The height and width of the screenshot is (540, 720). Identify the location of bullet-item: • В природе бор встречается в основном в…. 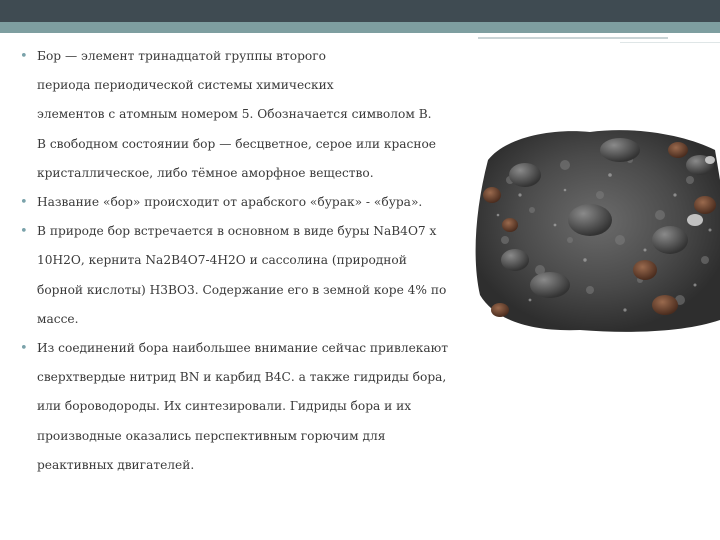
(247, 275).